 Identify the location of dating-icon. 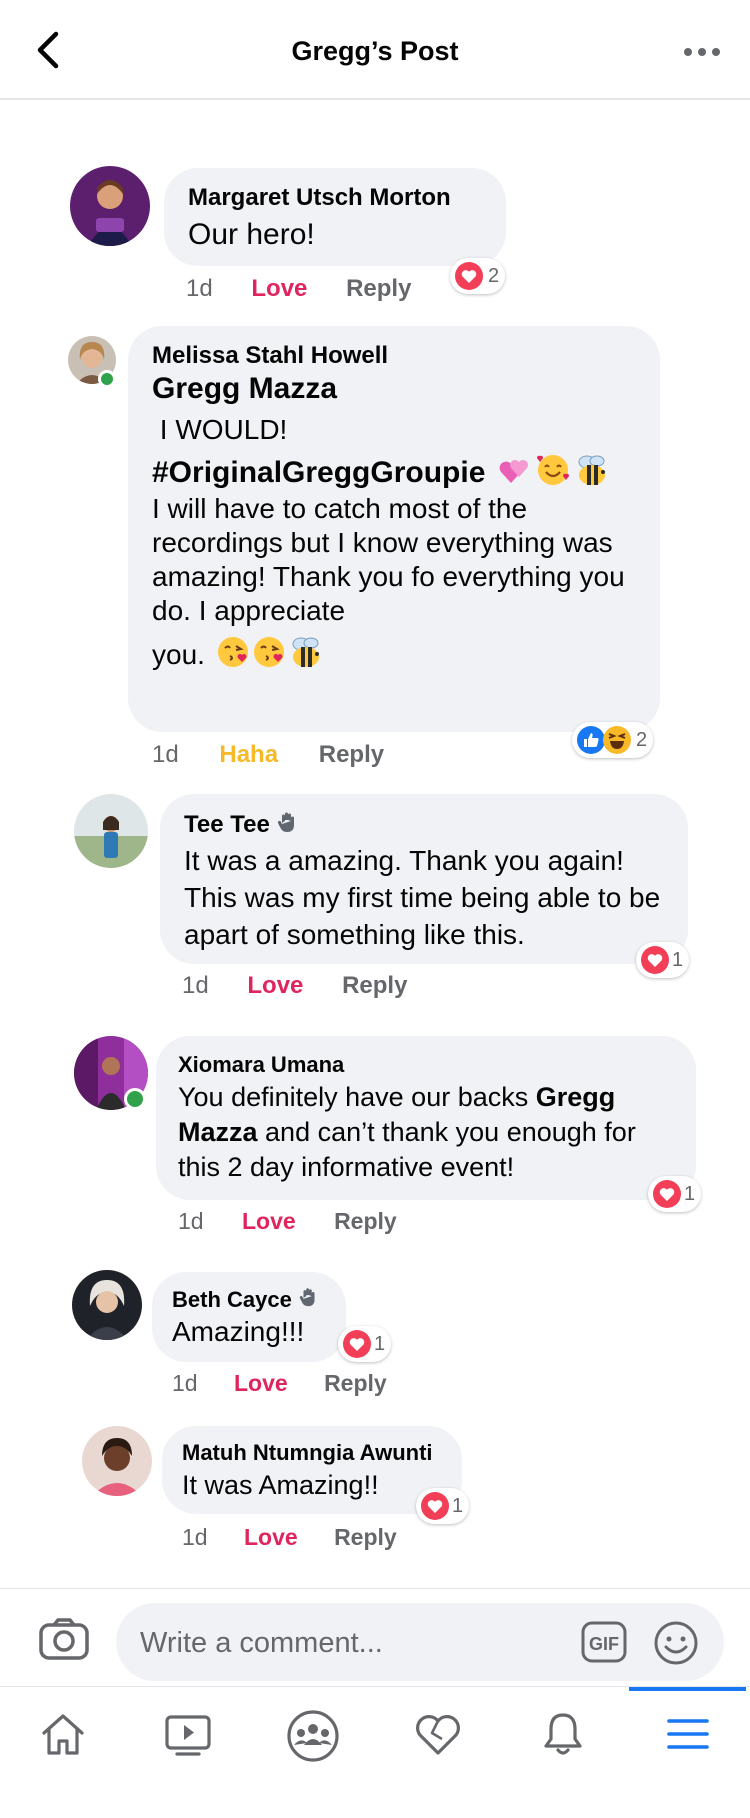
(437, 1735).